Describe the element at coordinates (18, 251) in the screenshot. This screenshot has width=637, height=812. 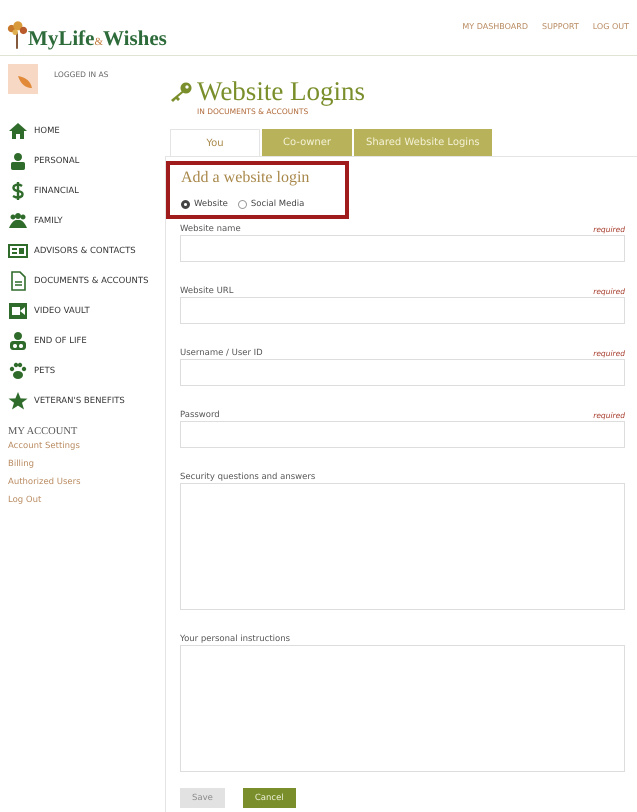
I see `card-icon` at that location.